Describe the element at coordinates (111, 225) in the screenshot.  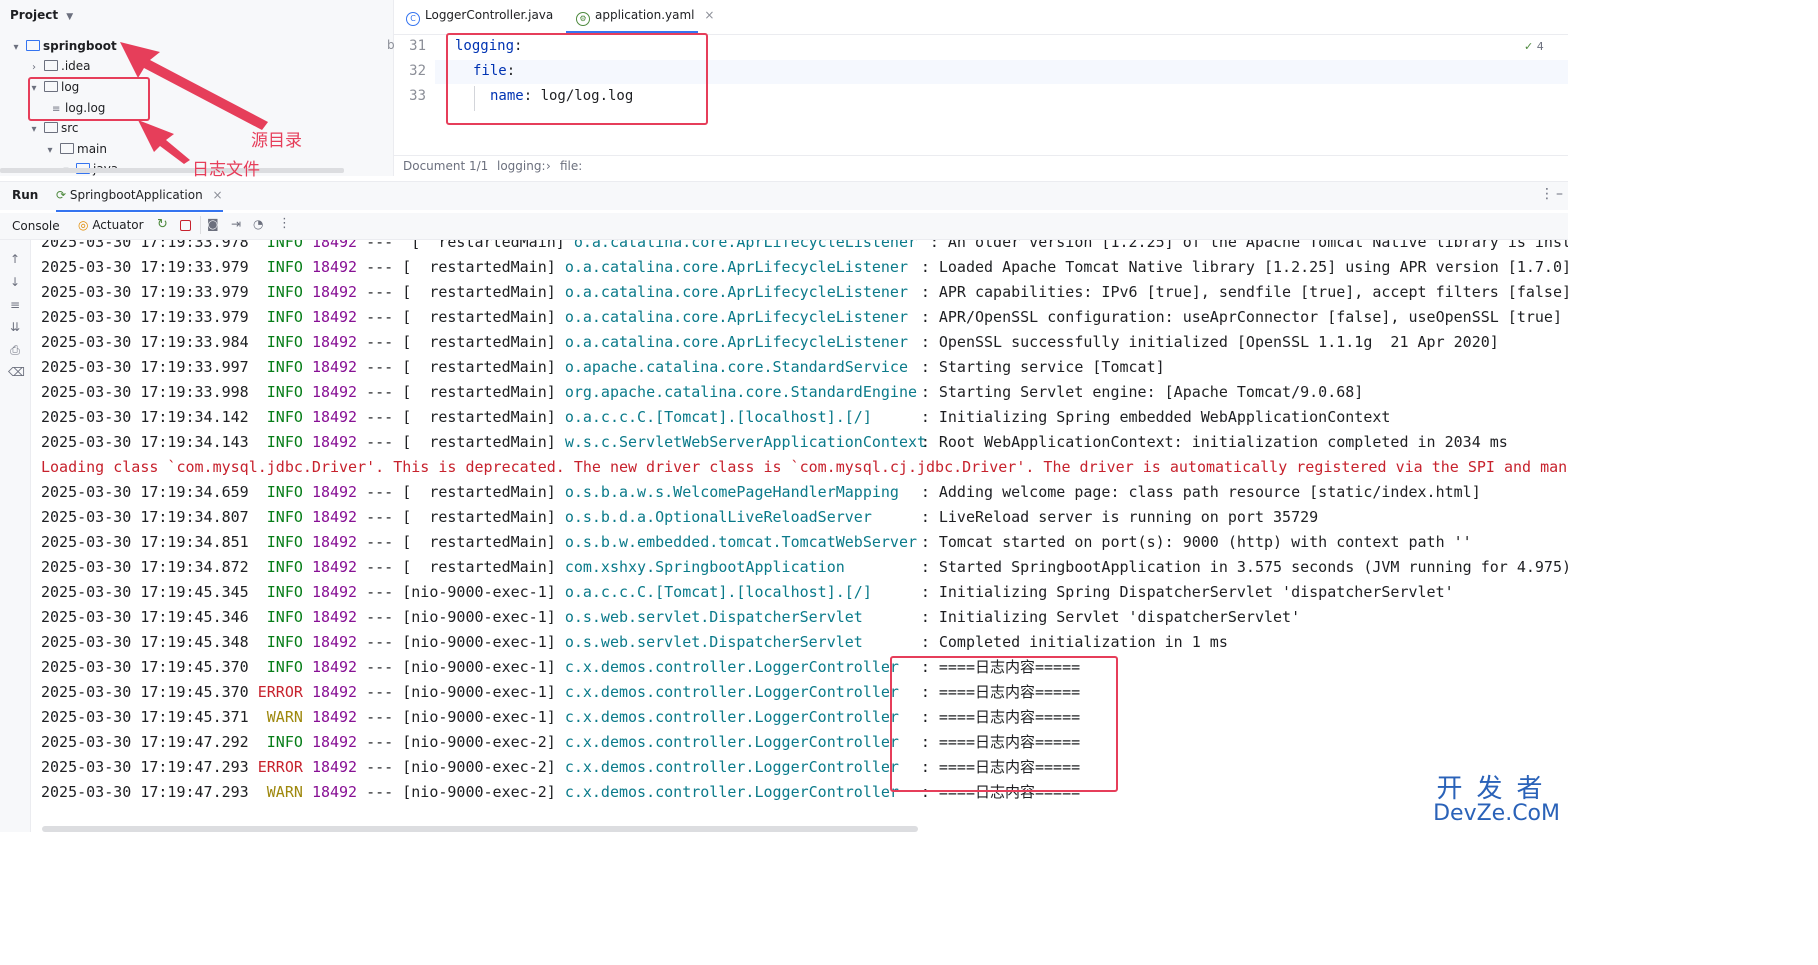
I see `tab-actuator: ◎ Actuator` at that location.